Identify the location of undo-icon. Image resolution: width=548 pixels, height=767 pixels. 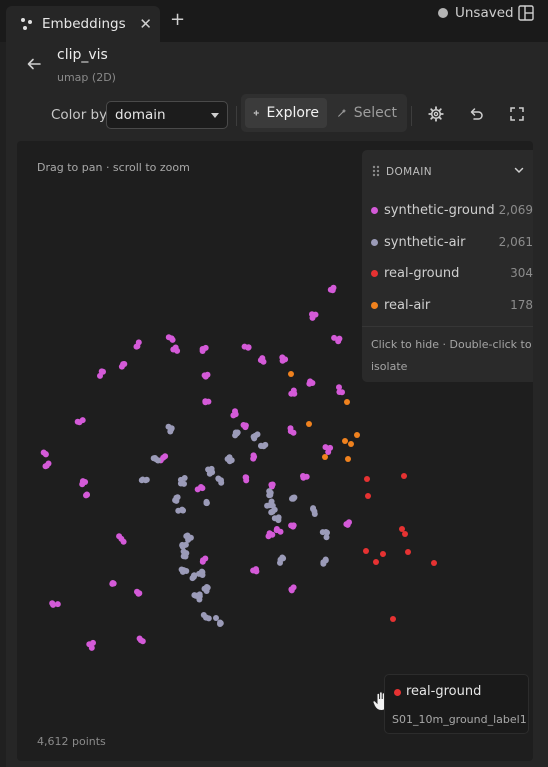
(476, 114).